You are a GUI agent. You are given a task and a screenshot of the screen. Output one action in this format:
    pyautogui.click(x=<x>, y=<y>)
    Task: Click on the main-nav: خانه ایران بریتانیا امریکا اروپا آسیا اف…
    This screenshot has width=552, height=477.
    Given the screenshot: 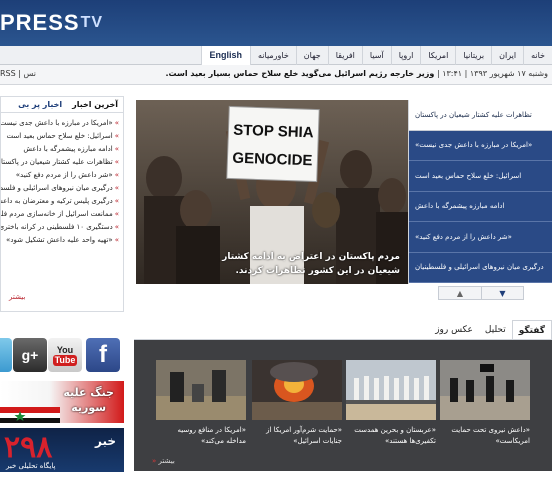 What is the action you would take?
    pyautogui.click(x=356, y=55)
    